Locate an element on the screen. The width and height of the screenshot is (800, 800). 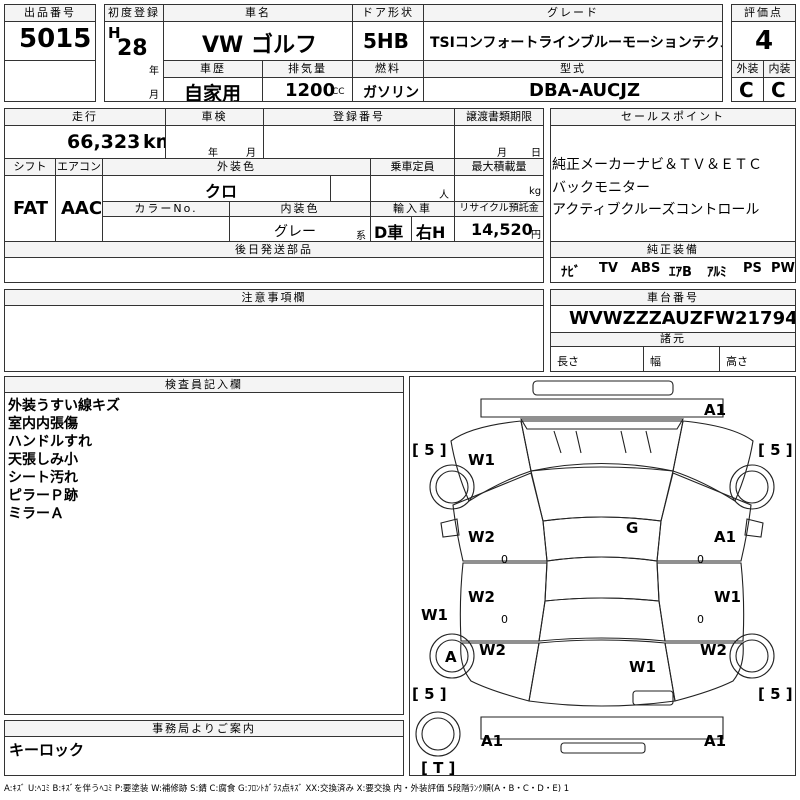
displacement-cell: 1200 CC is located at coordinates (307, 89).